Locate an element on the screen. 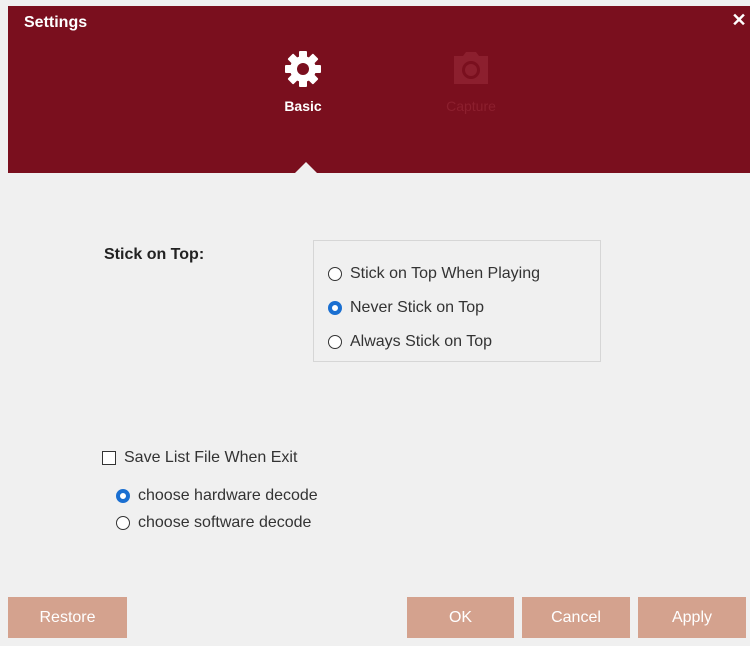 This screenshot has height=646, width=750. radio-label: choose software decode is located at coordinates (225, 522).